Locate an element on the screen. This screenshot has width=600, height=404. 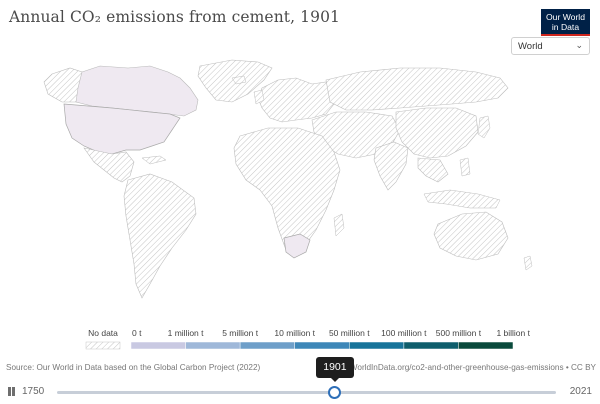
legend-tick-label: 50 million t is located at coordinates (349, 333).